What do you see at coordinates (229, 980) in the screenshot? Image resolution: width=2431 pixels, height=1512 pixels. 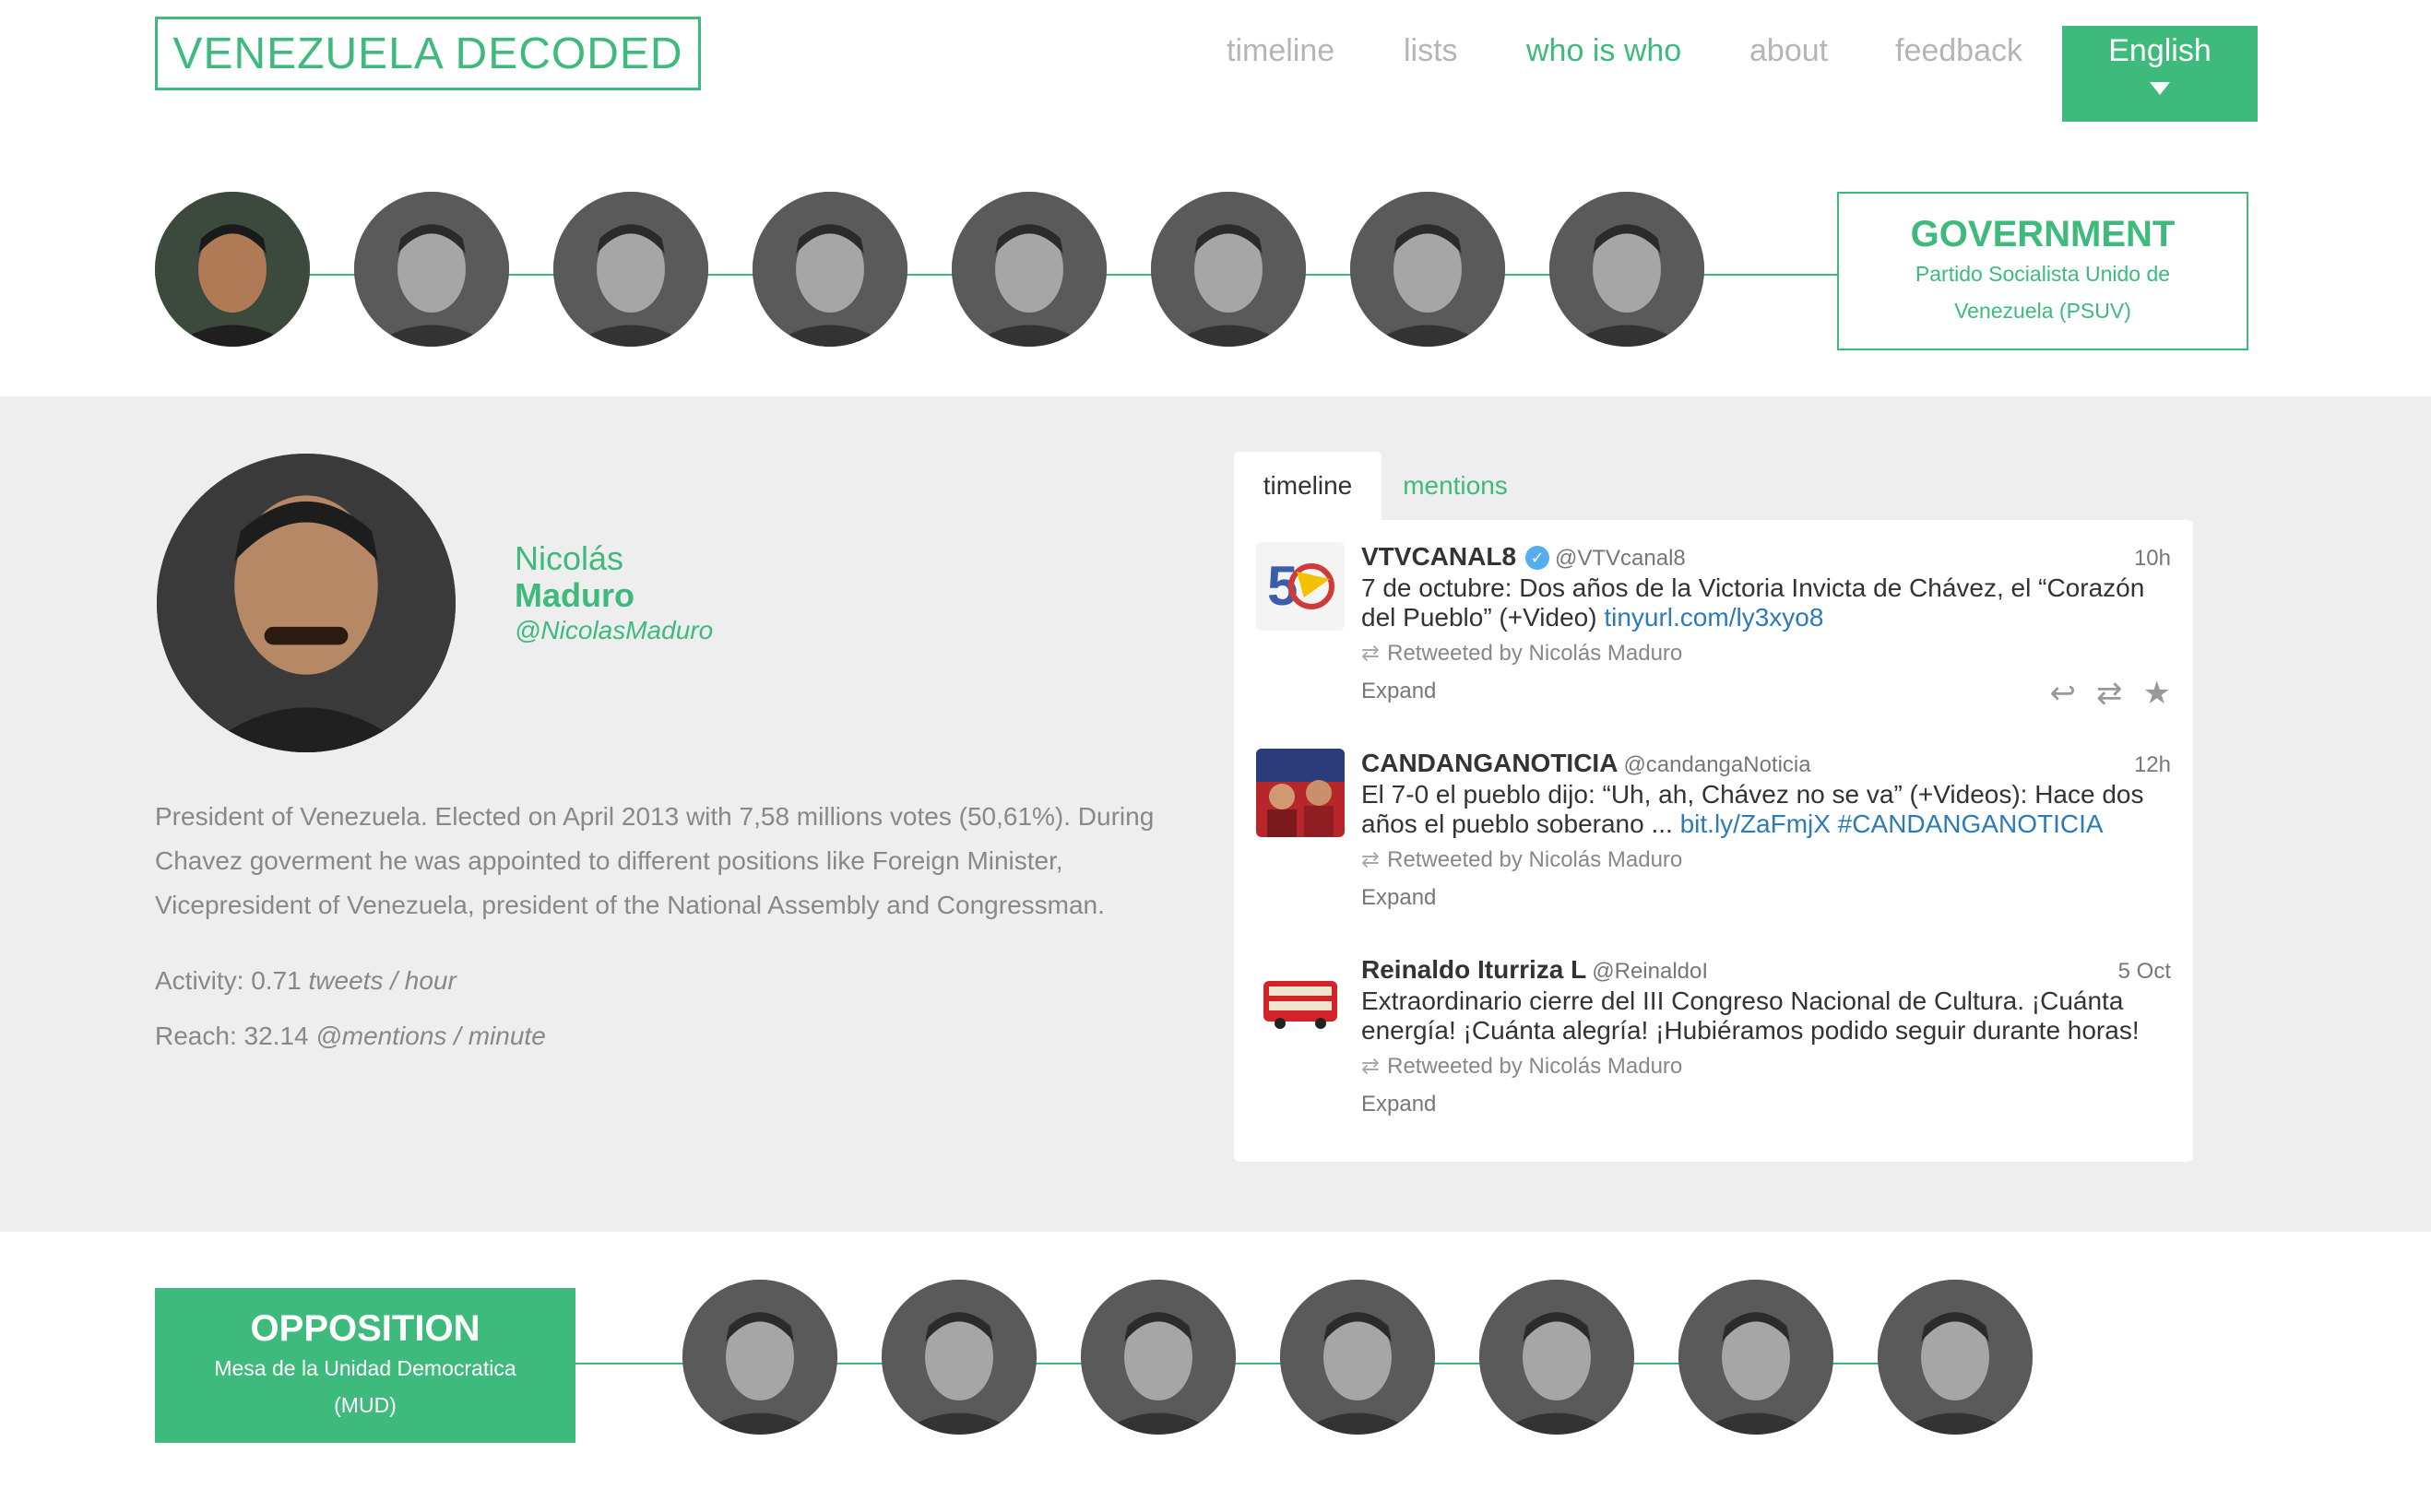 I see `activity-value: Activity: 0.71` at bounding box center [229, 980].